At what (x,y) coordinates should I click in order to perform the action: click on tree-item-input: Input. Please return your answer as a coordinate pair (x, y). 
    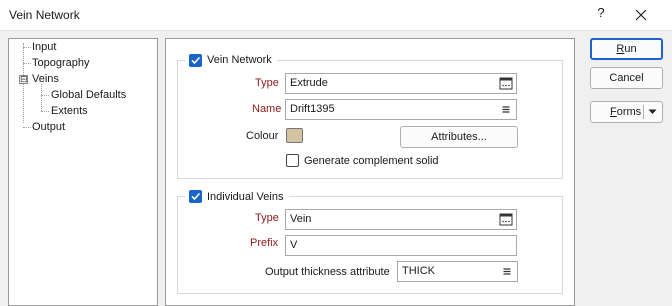
    Looking at the image, I should click on (44, 47).